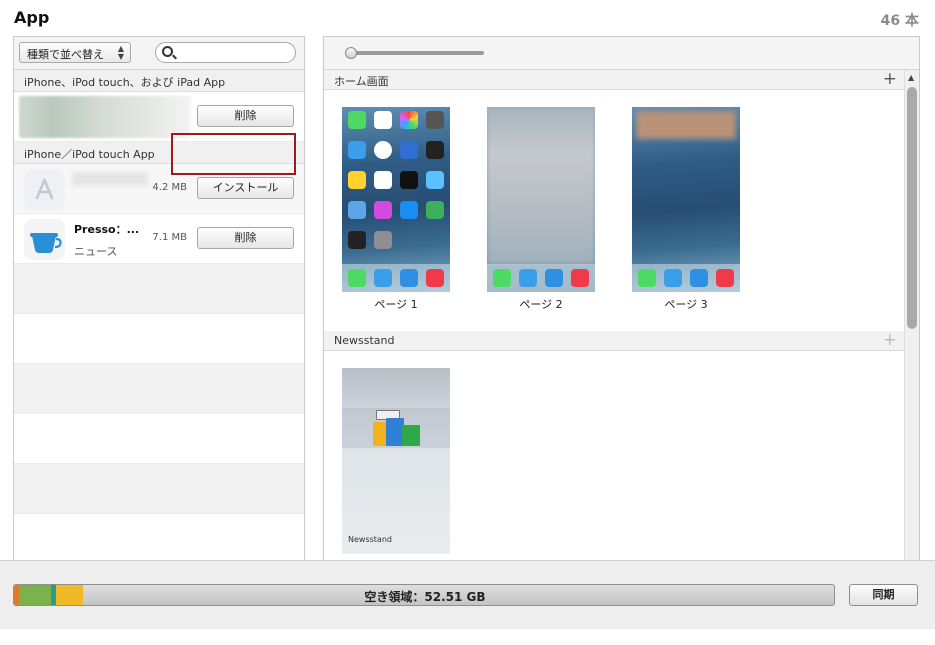 Image resolution: width=935 pixels, height=645 pixels. I want to click on zoom-slider-thumb, so click(351, 53).